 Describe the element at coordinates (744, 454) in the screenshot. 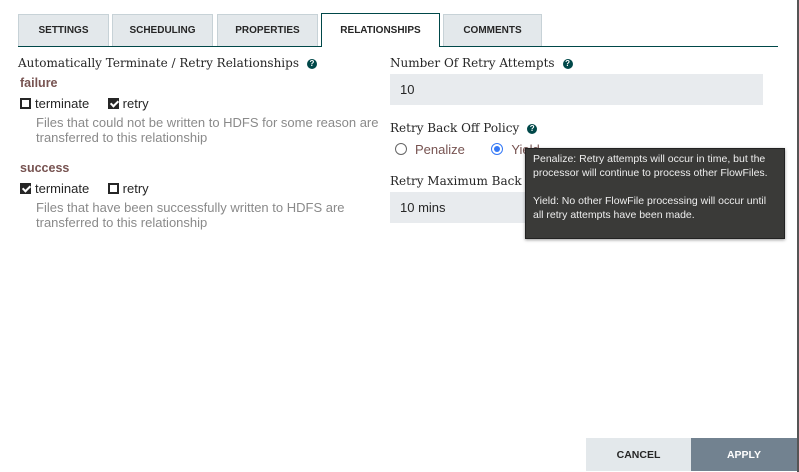

I see `apply-button: APPLY` at that location.